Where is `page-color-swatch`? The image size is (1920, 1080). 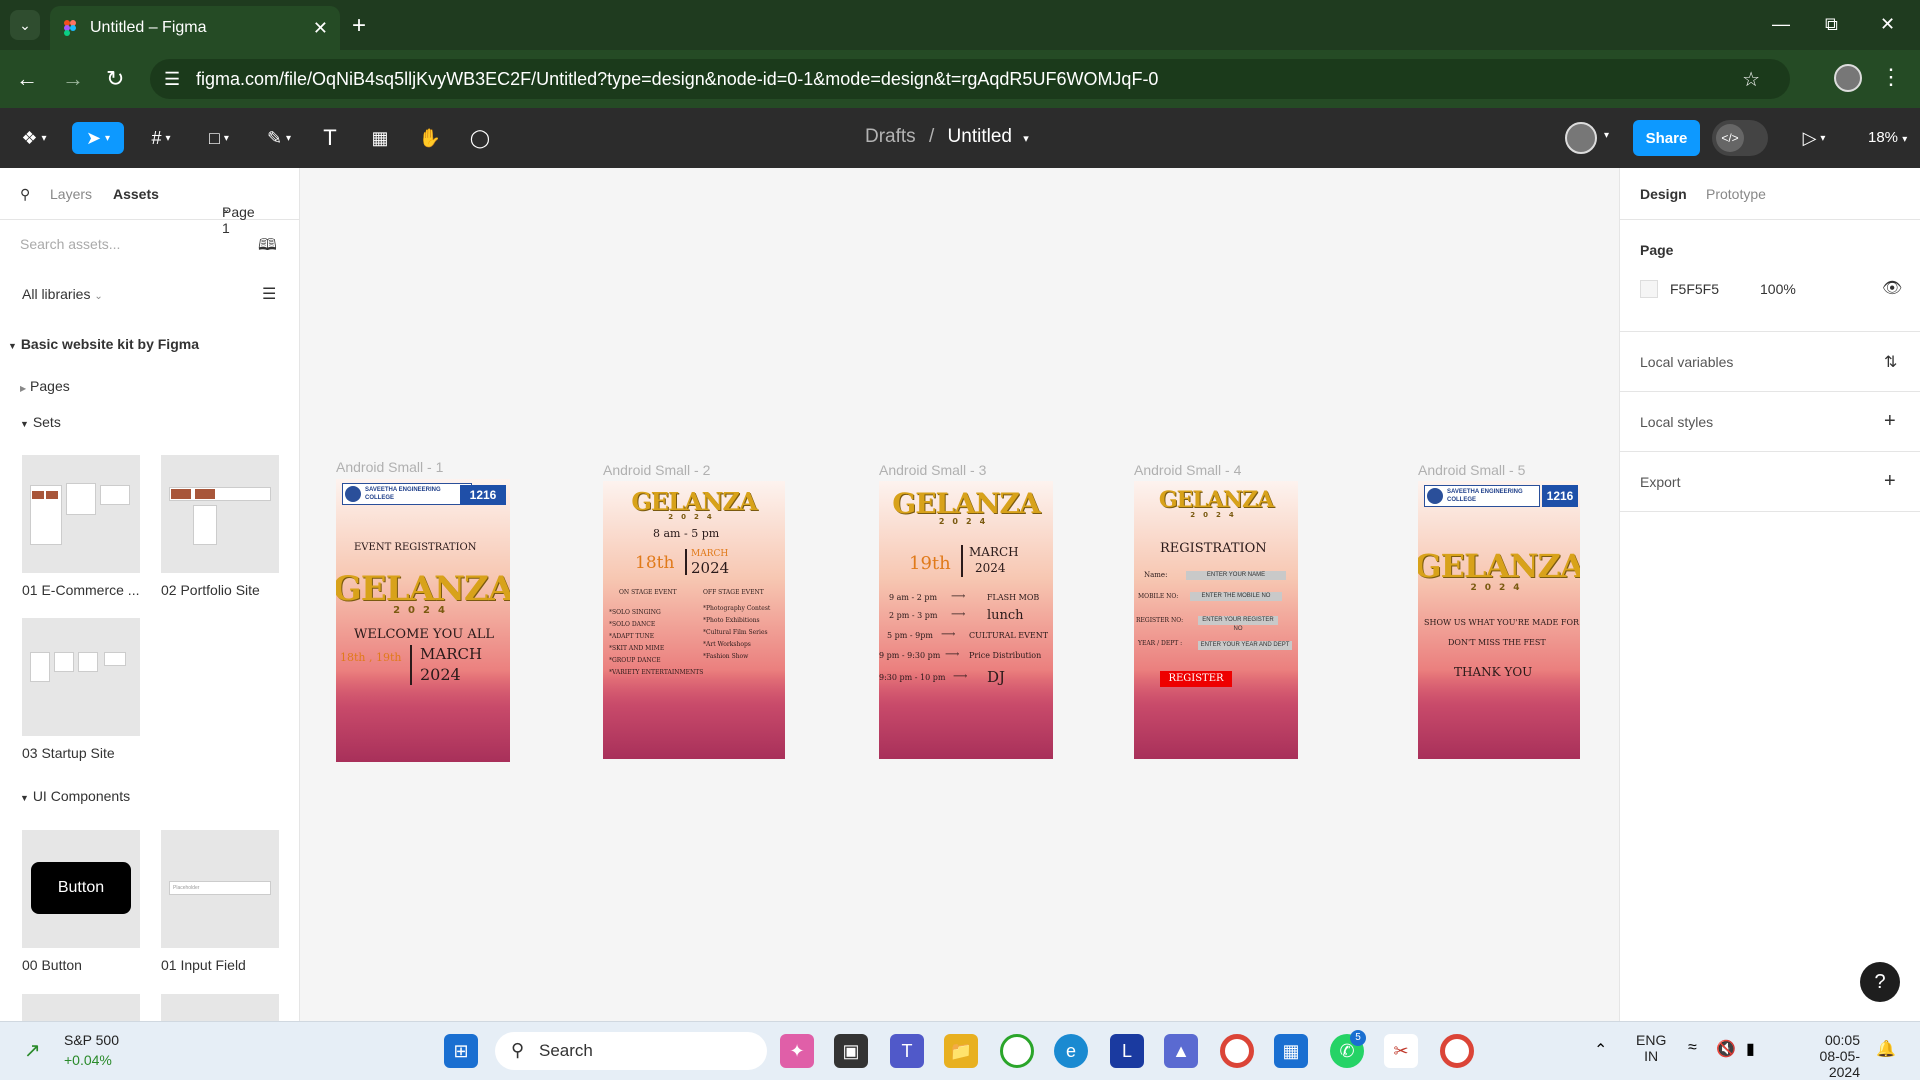 page-color-swatch is located at coordinates (1649, 289).